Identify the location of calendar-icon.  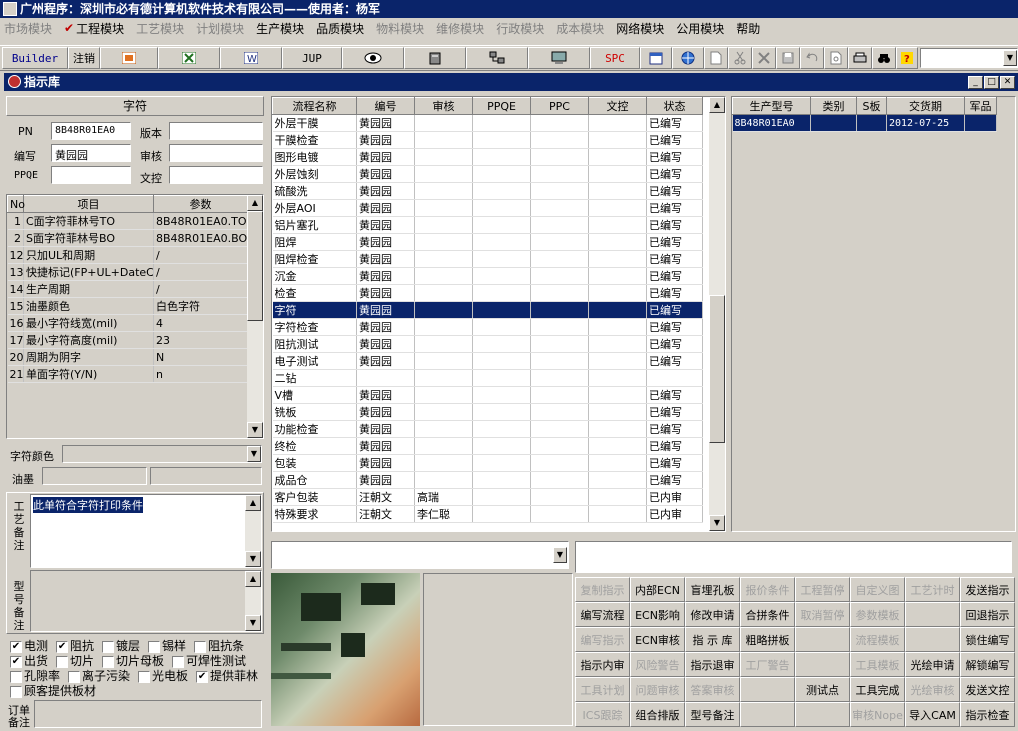
(656, 58).